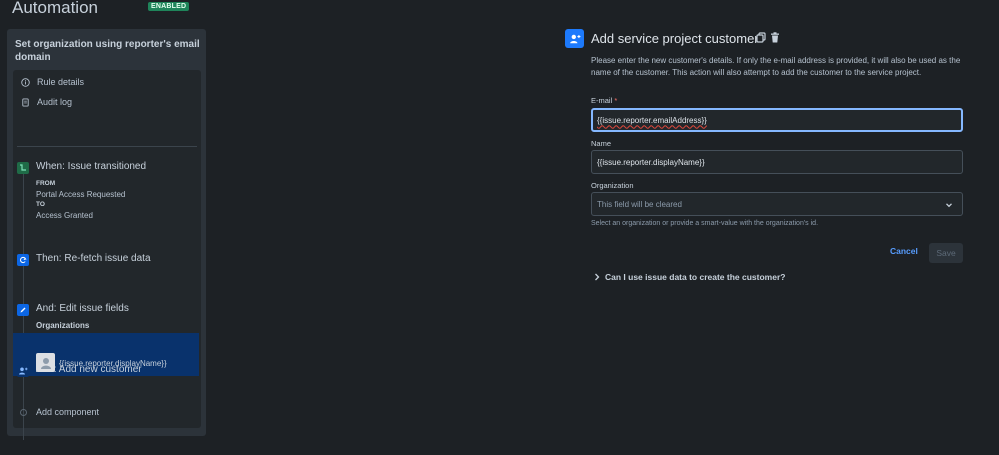 Image resolution: width=999 pixels, height=455 pixels. I want to click on copy-icon, so click(761, 37).